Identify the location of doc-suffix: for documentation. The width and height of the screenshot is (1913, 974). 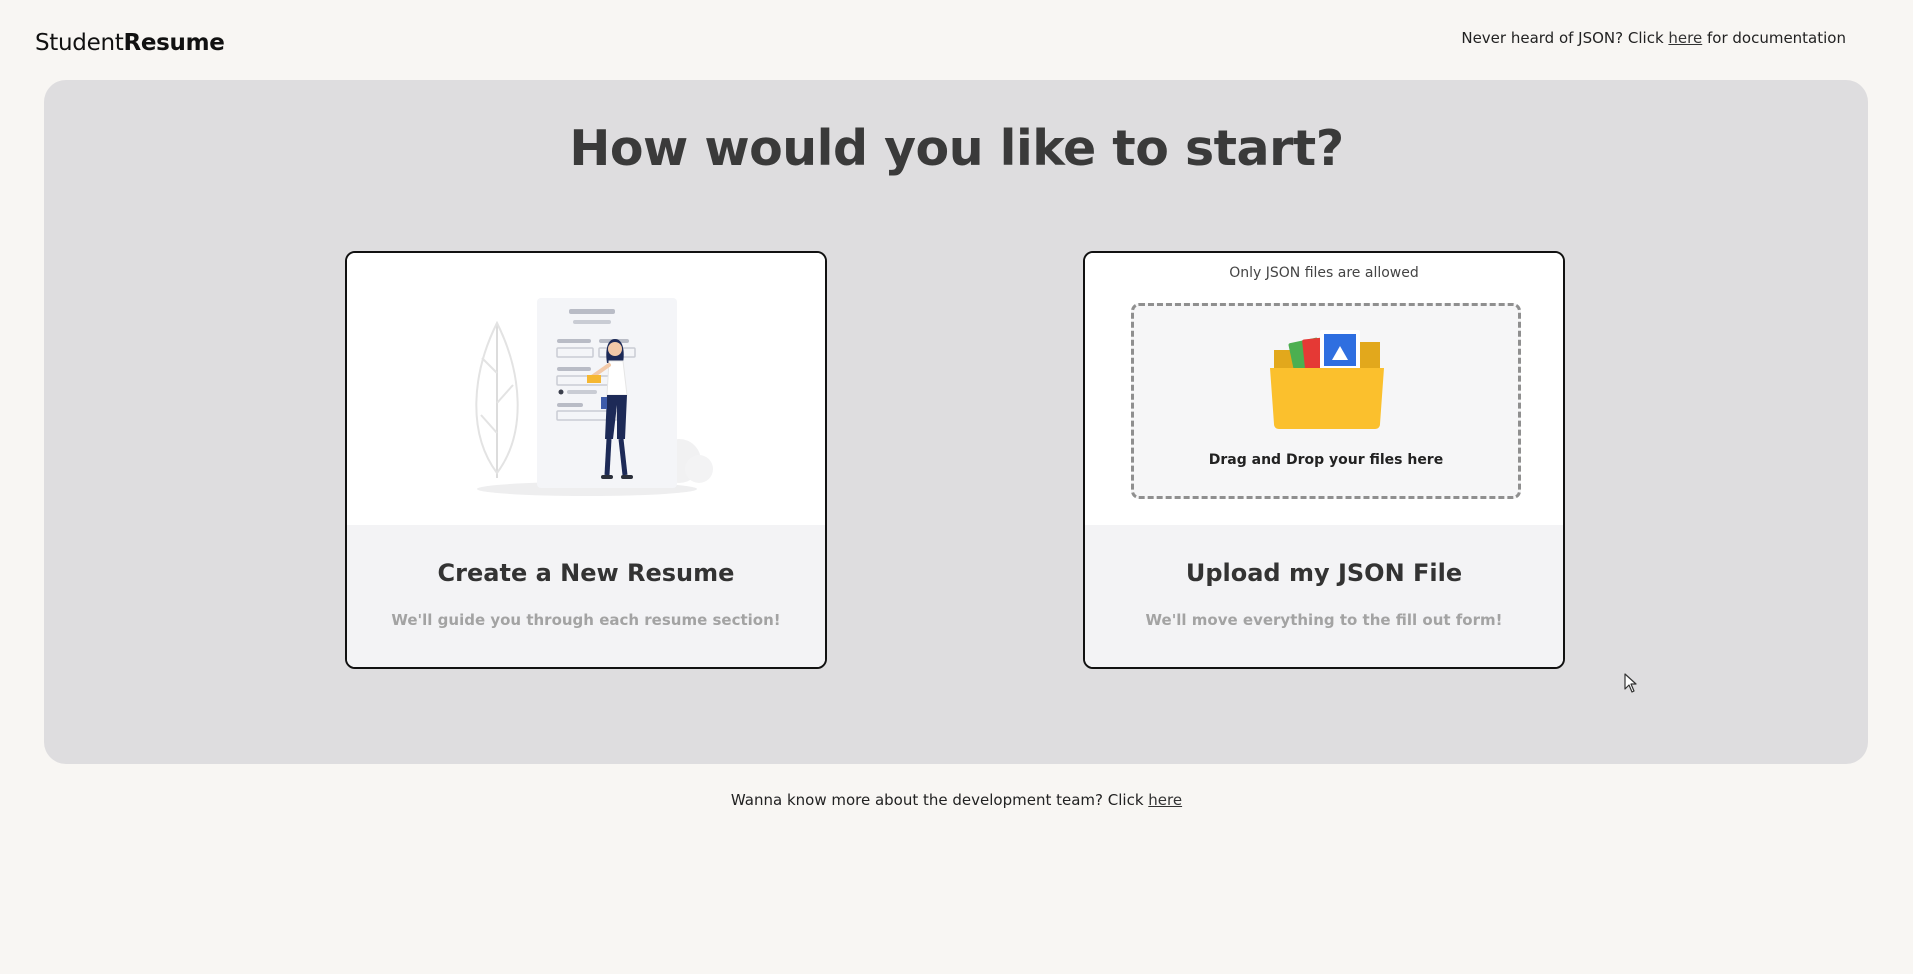
(1774, 38).